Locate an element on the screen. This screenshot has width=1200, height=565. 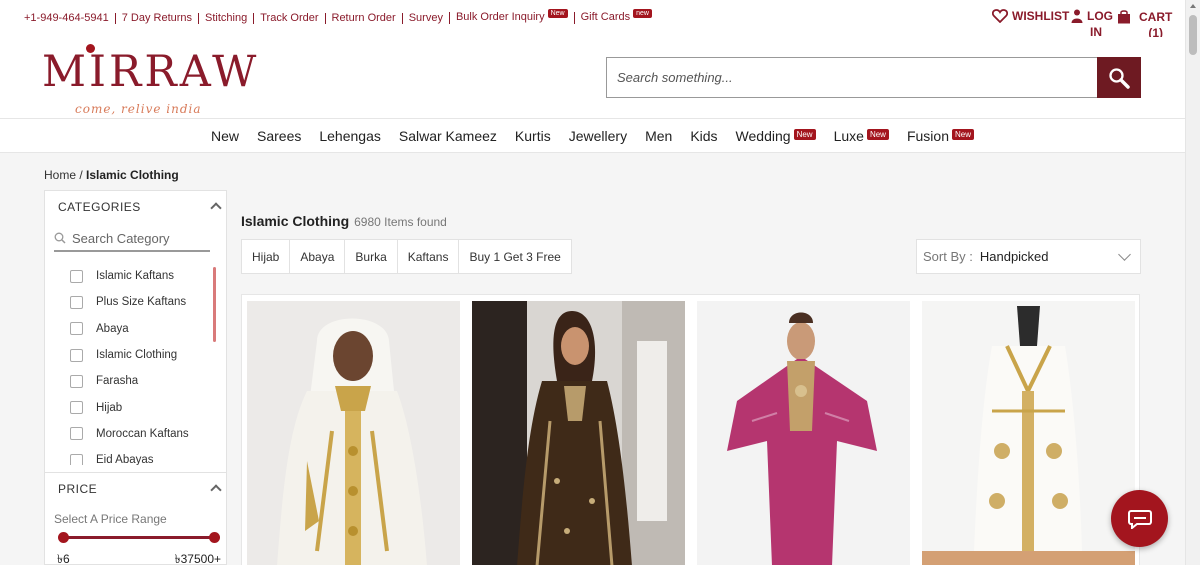
nav-luxe: Luxe New is located at coordinates (861, 136).